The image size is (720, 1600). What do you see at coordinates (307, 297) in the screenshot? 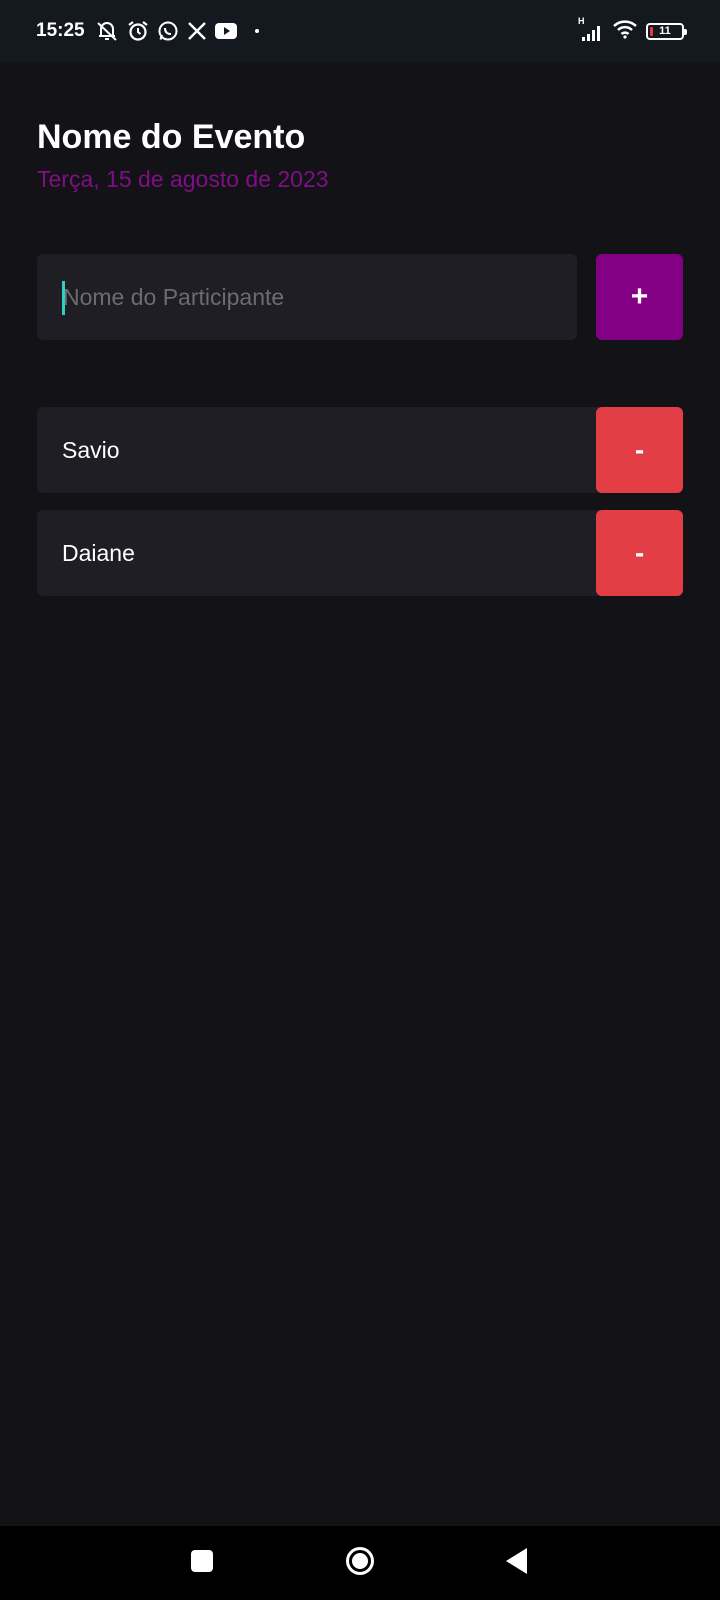
I see `participant-name-input` at bounding box center [307, 297].